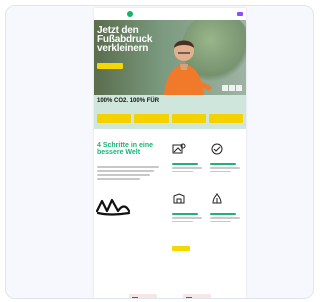  I want to click on brand-logo-dot-icon, so click(130, 14).